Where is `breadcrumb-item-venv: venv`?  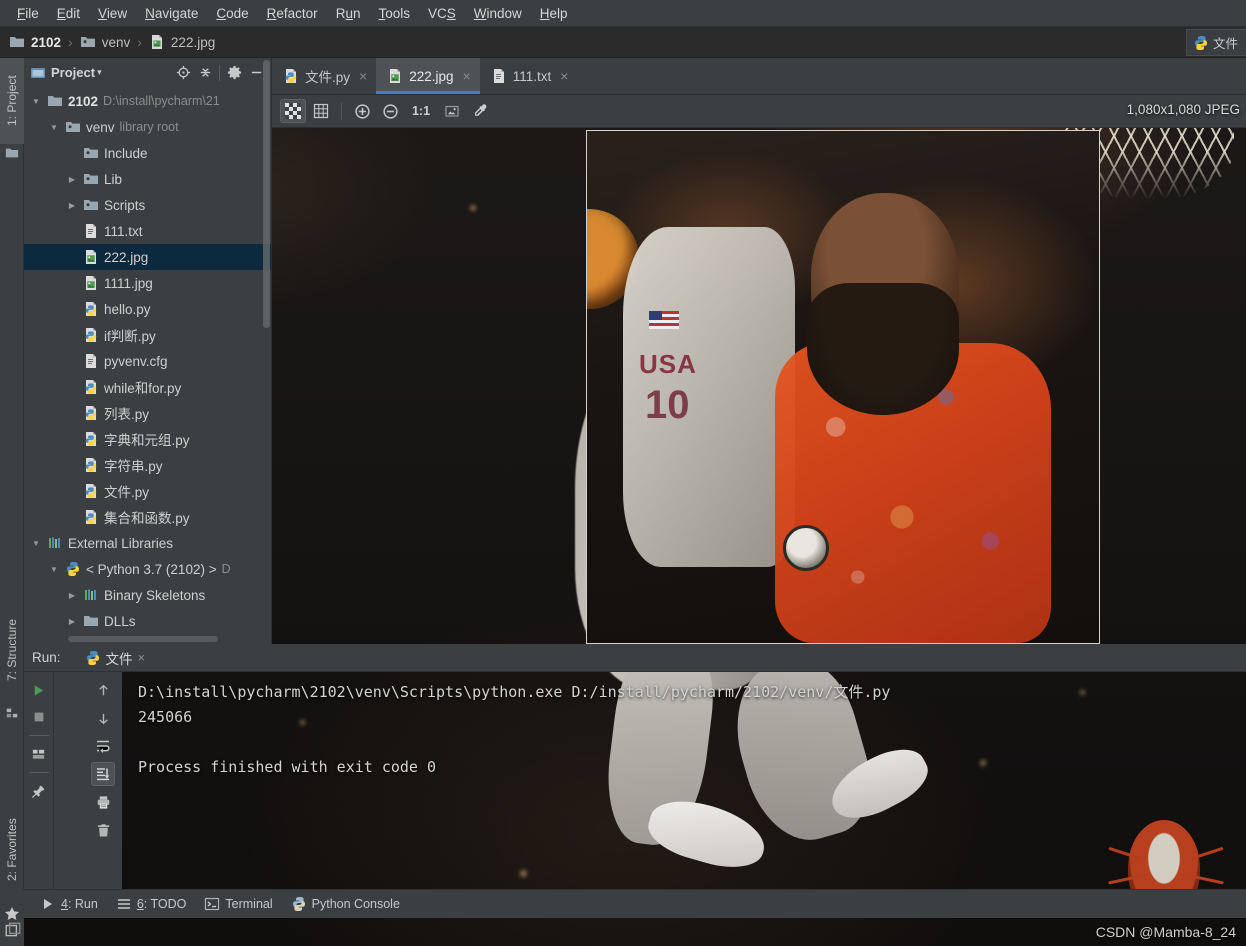
breadcrumb-item-venv: venv is located at coordinates (105, 42).